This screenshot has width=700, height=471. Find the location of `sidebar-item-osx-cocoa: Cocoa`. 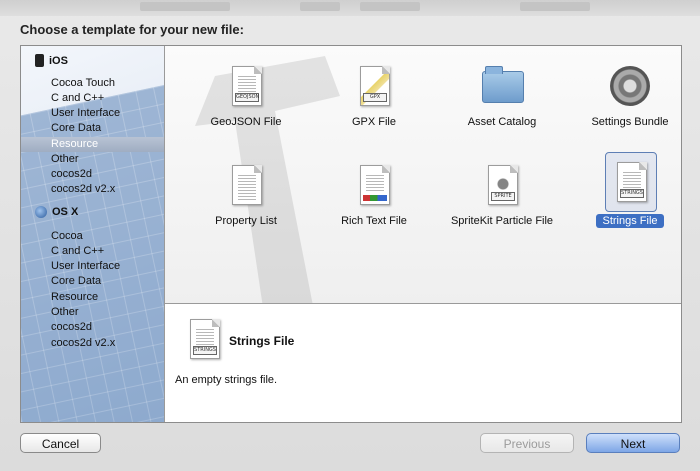

sidebar-item-osx-cocoa: Cocoa is located at coordinates (92, 236).